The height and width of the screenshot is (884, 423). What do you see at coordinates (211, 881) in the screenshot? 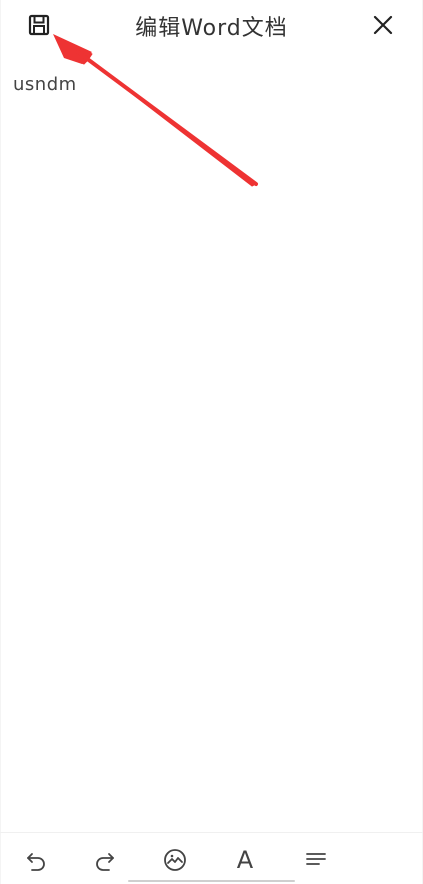
I see `home-indicator` at bounding box center [211, 881].